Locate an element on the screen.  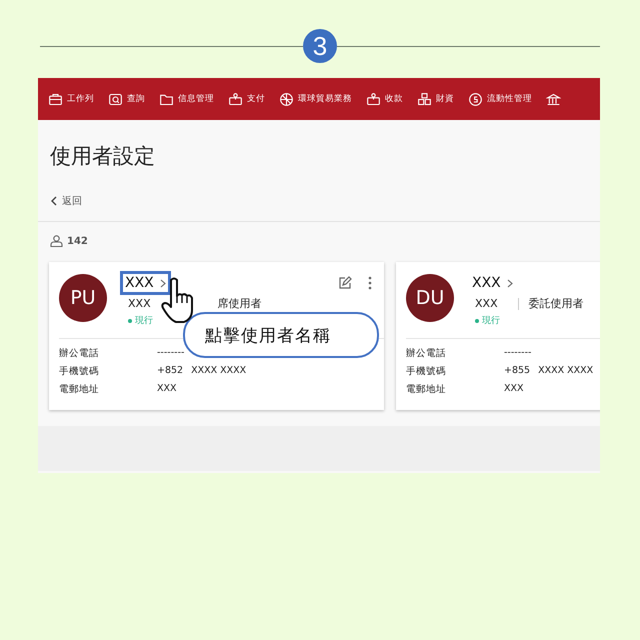
user-name-link: XXX is located at coordinates (492, 283).